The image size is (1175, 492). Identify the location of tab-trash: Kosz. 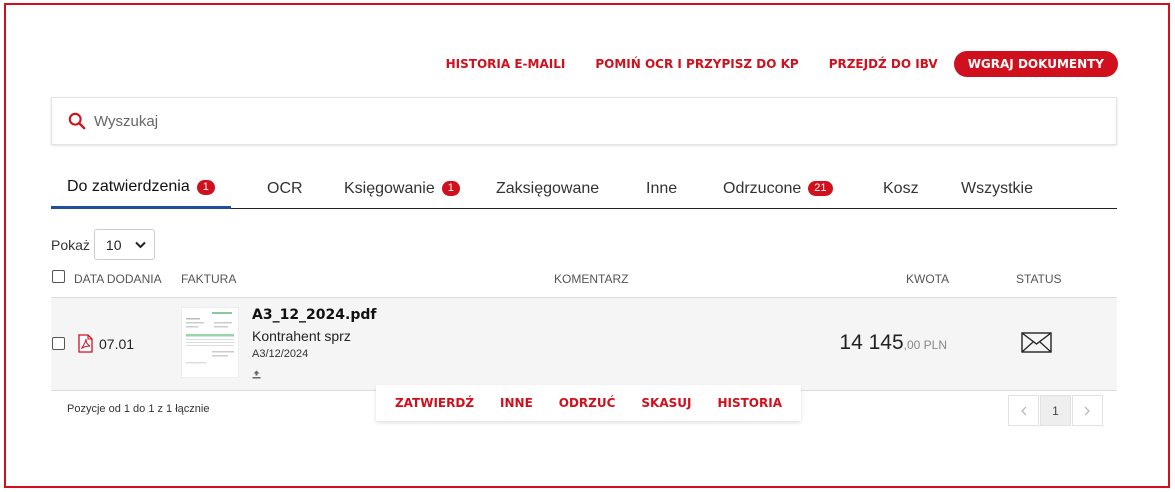
(901, 188).